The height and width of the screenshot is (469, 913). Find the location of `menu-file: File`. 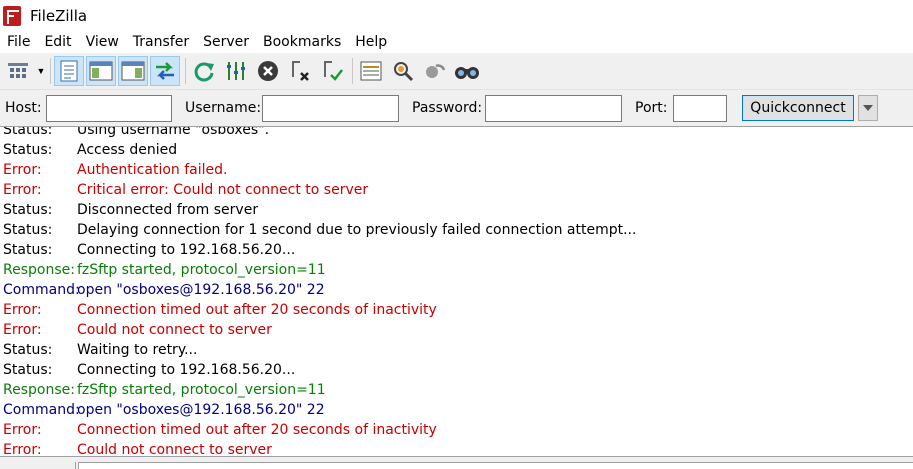

menu-file: File is located at coordinates (18, 42).